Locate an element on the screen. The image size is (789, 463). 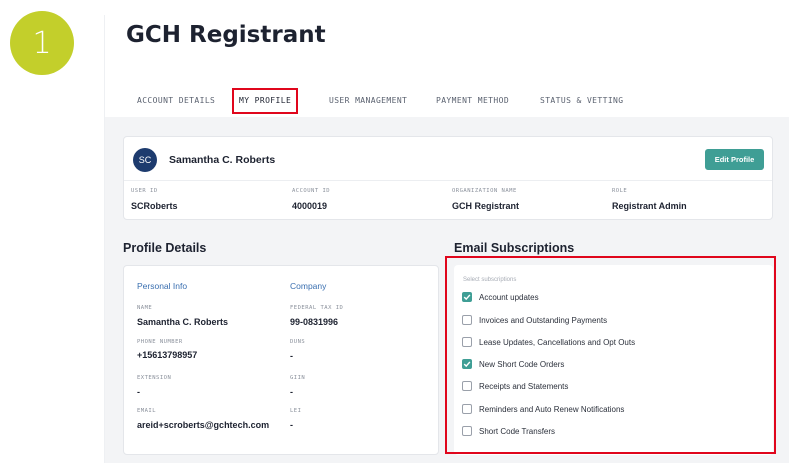
user-name: Samantha C. Roberts is located at coordinates (222, 160).